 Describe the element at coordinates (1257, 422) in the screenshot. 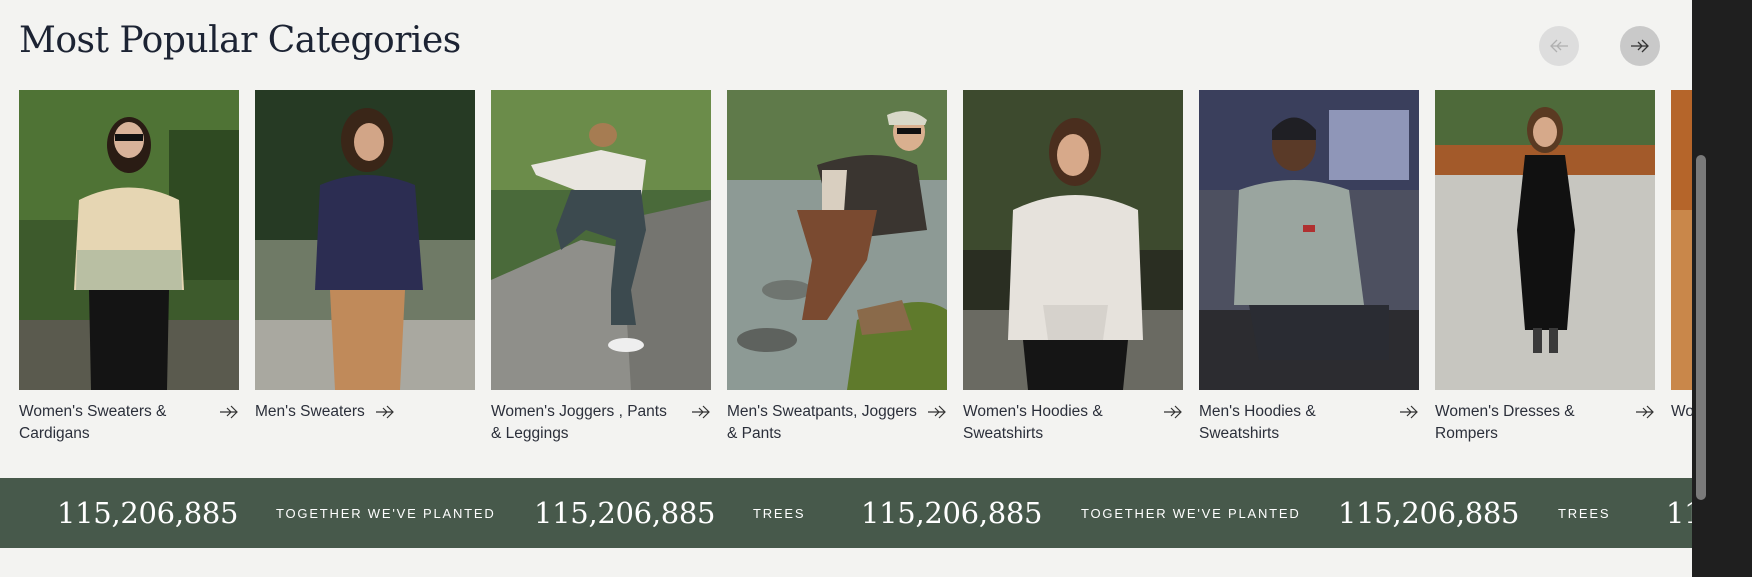

I see `category-label: Men's Hoodies & Sweatshirts` at that location.